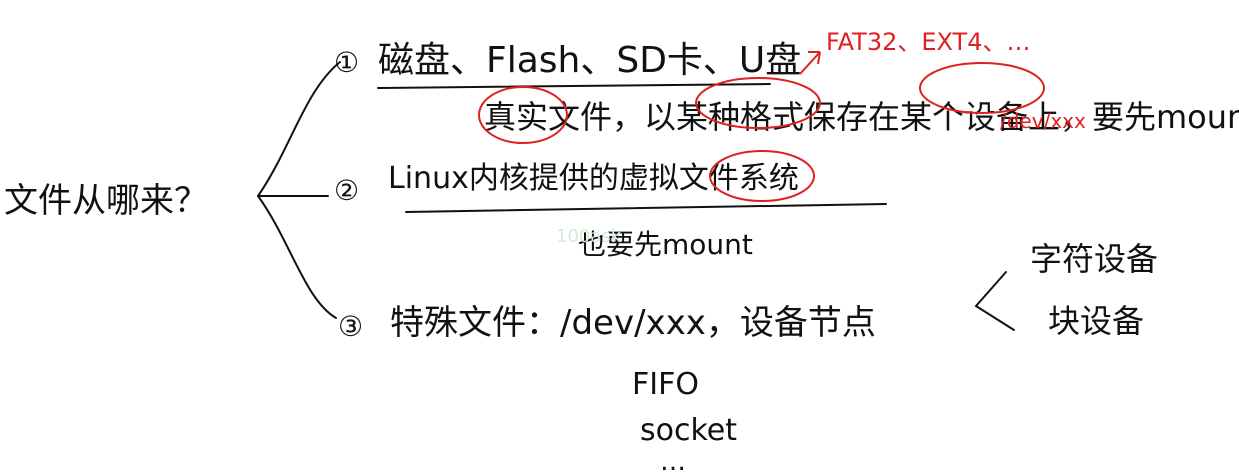 The height and width of the screenshot is (475, 1239). What do you see at coordinates (994, 301) in the screenshot?
I see `device-types-bracket` at bounding box center [994, 301].